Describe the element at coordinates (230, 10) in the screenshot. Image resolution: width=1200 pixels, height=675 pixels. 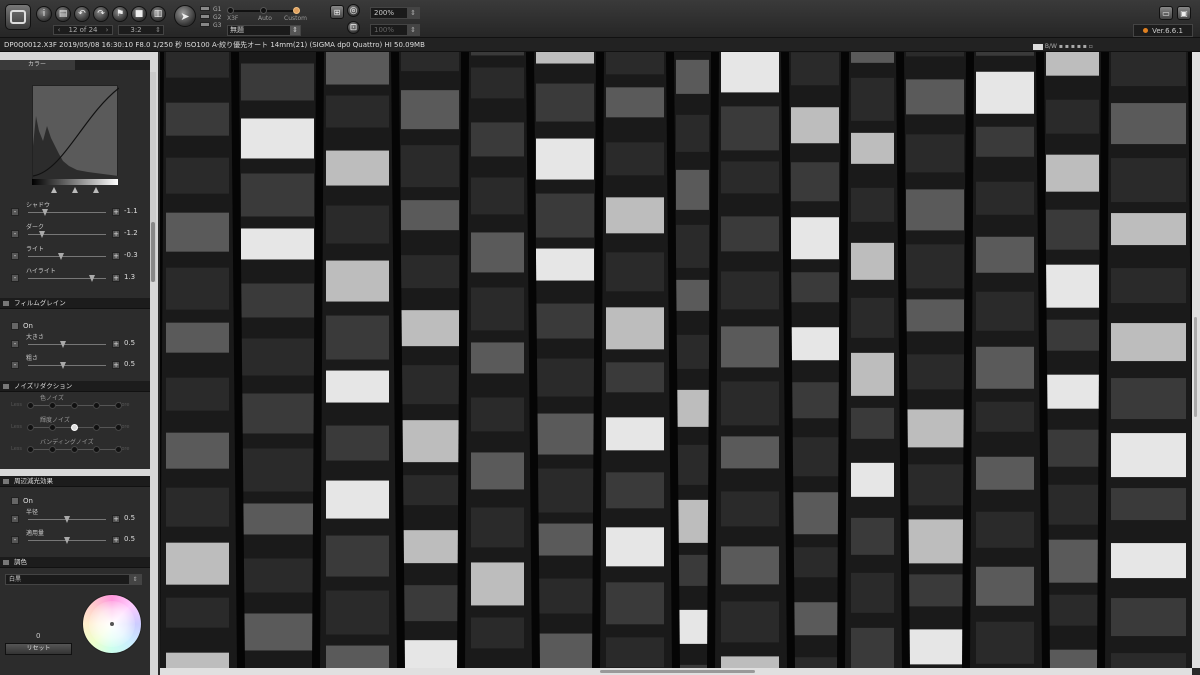
I see `track-x3f-dot` at that location.